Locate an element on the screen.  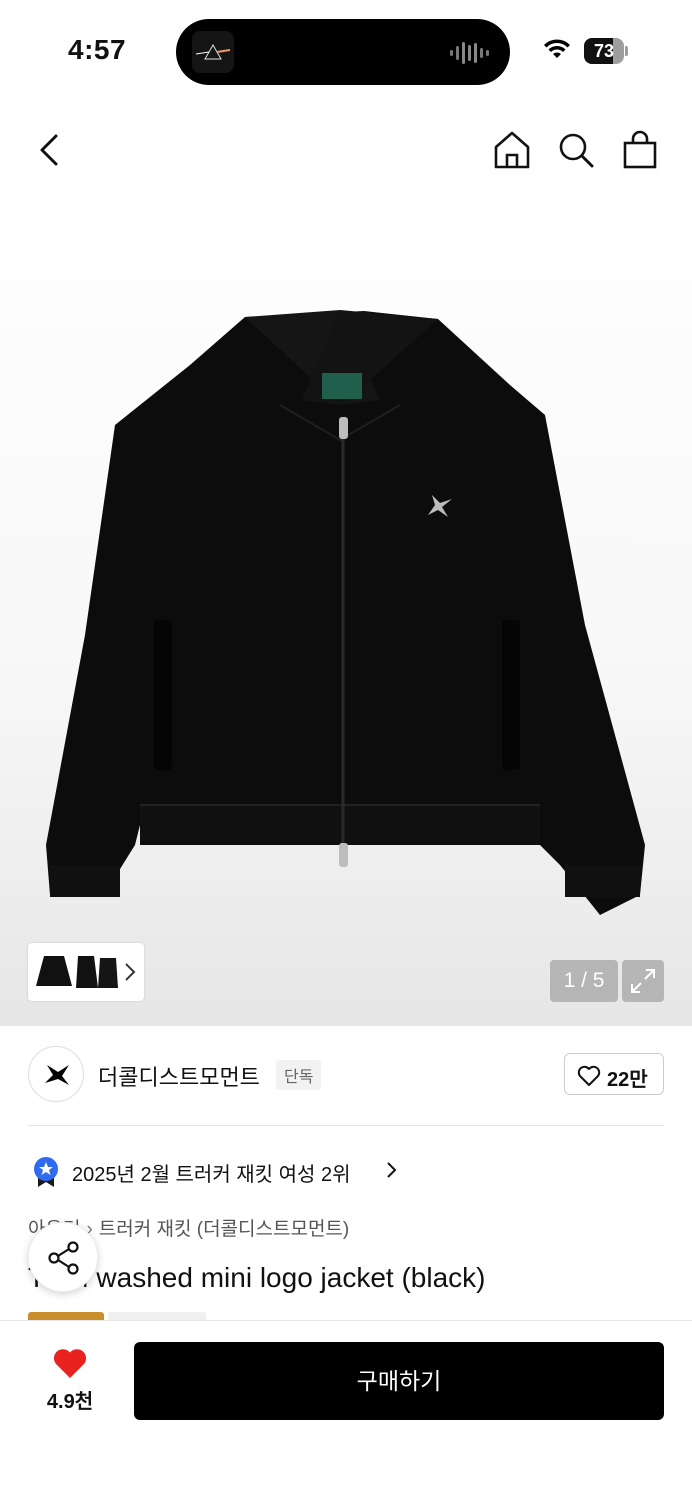
product-title: TCM washed mini logo jacket (black) is located at coordinates (257, 1277).